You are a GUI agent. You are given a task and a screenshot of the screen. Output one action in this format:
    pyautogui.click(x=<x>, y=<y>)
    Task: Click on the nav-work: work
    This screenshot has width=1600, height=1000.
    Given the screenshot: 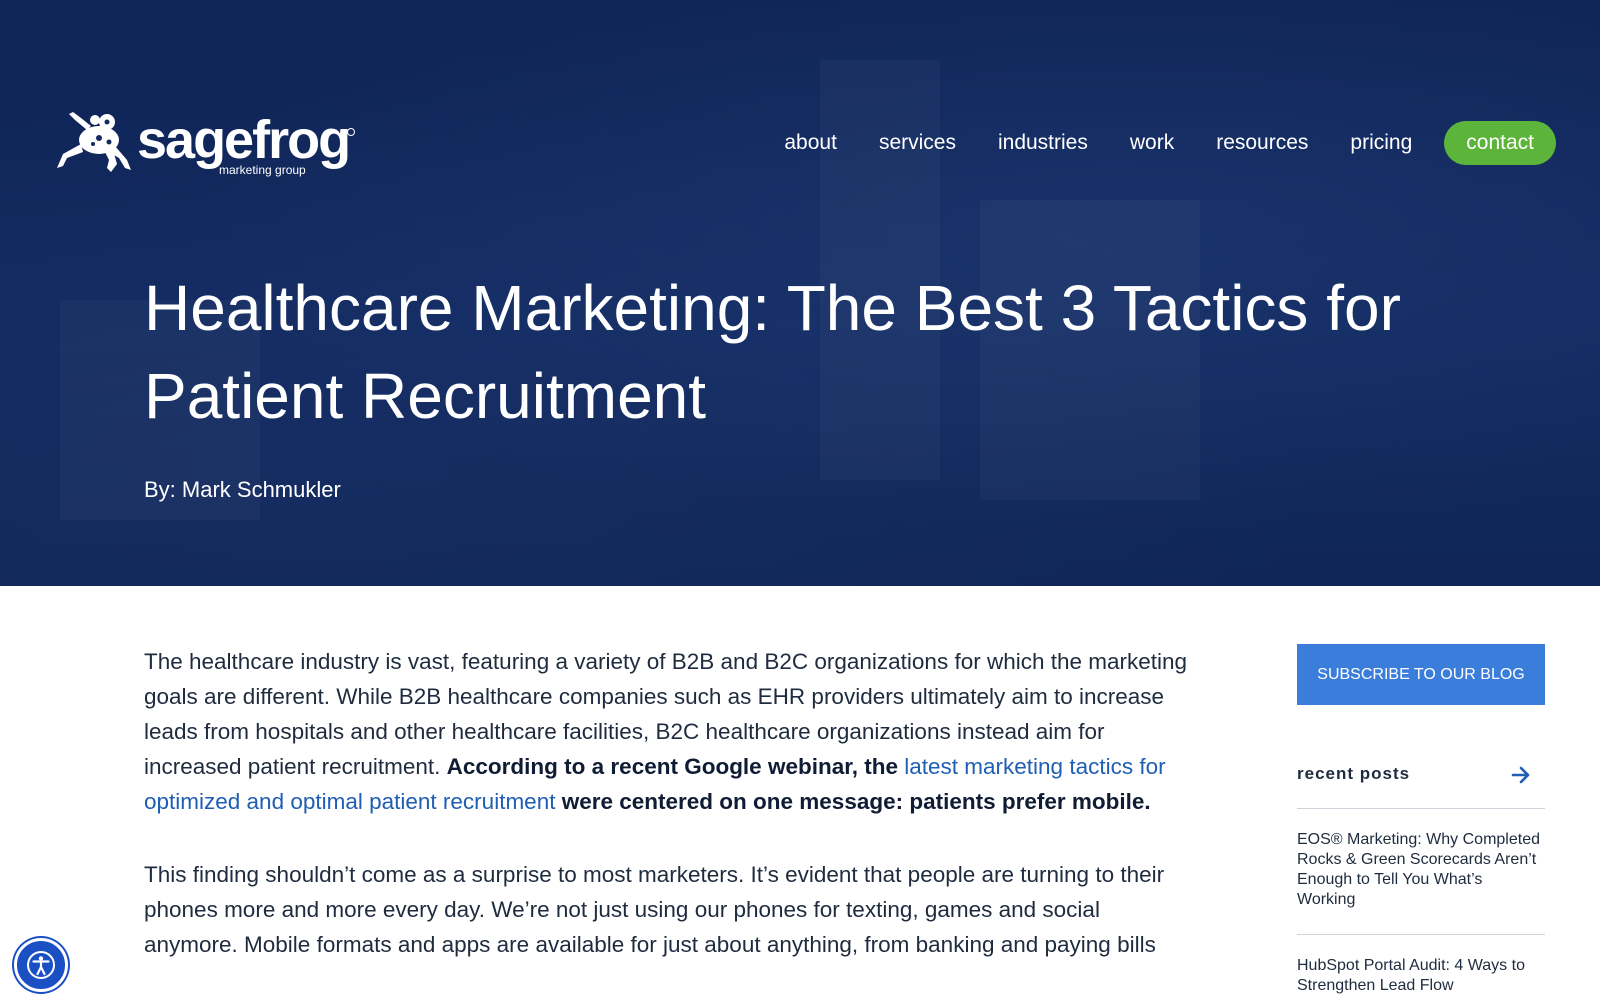 What is the action you would take?
    pyautogui.click(x=1152, y=143)
    